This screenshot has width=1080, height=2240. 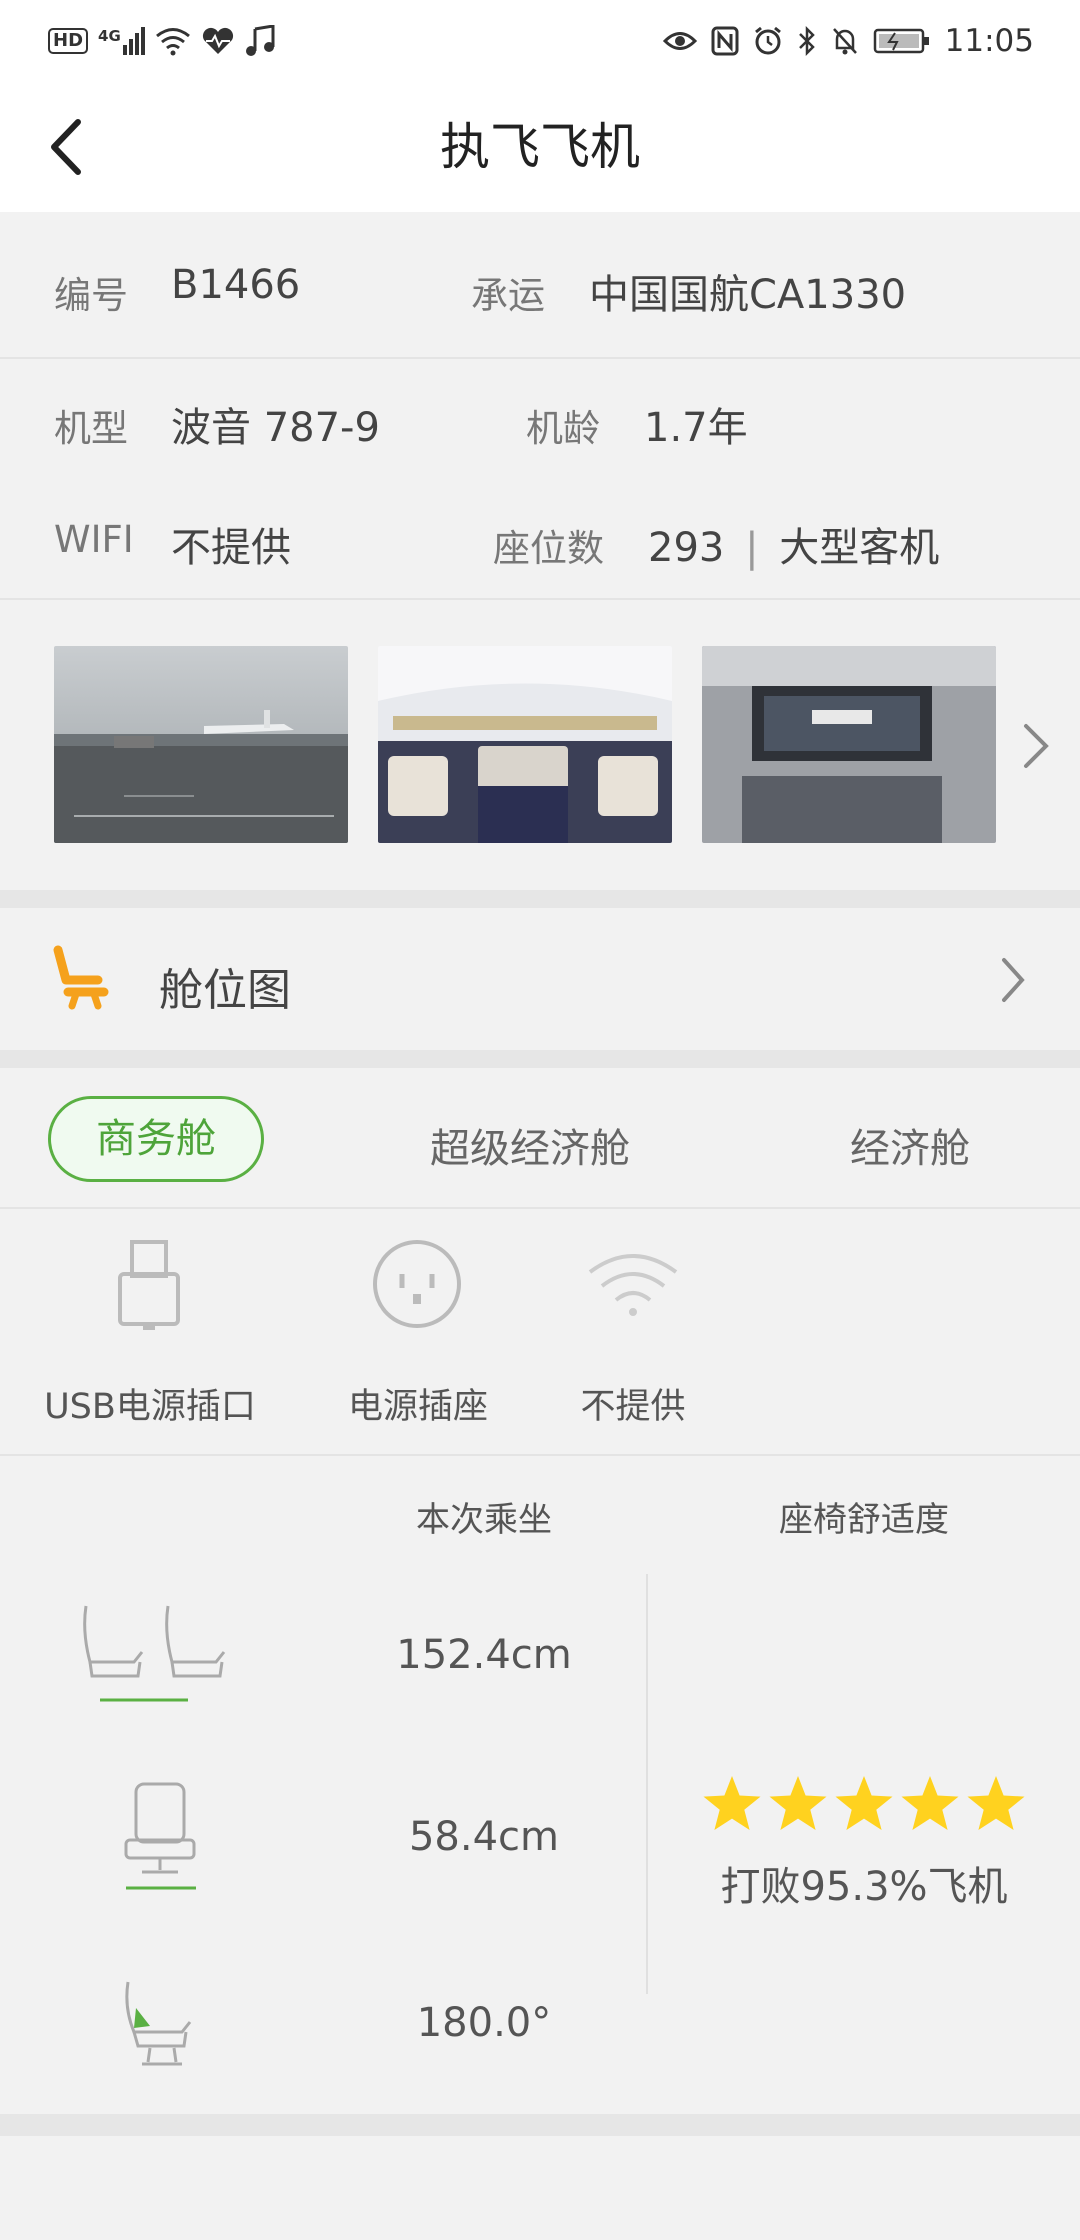 I want to click on nav-bar: 执飞飞机, so click(x=540, y=147).